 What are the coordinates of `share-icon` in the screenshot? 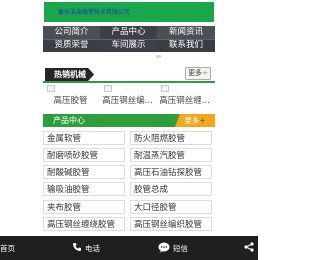 It's located at (249, 248).